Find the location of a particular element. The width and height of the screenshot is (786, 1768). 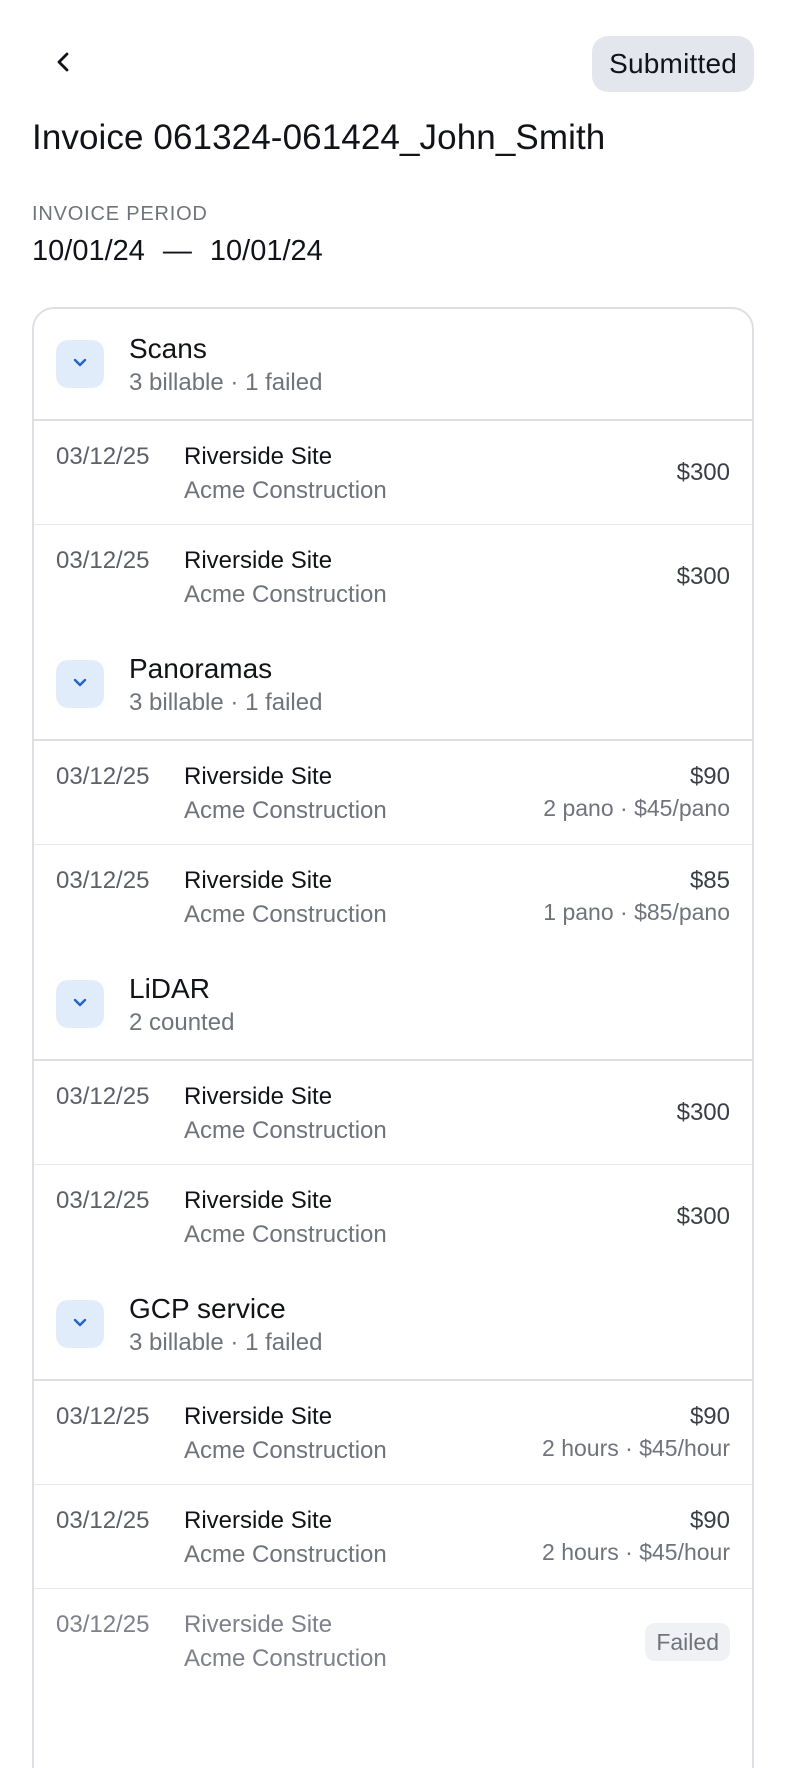

section-header-panoramas: Panoramas 3 billable · 1 failed is located at coordinates (393, 697).